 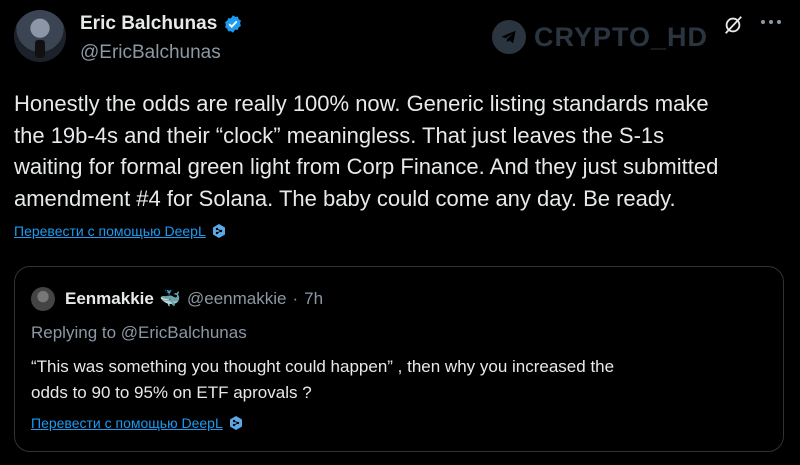 I want to click on quote-translate-link: Перевести с помощью DeepL, so click(x=137, y=423).